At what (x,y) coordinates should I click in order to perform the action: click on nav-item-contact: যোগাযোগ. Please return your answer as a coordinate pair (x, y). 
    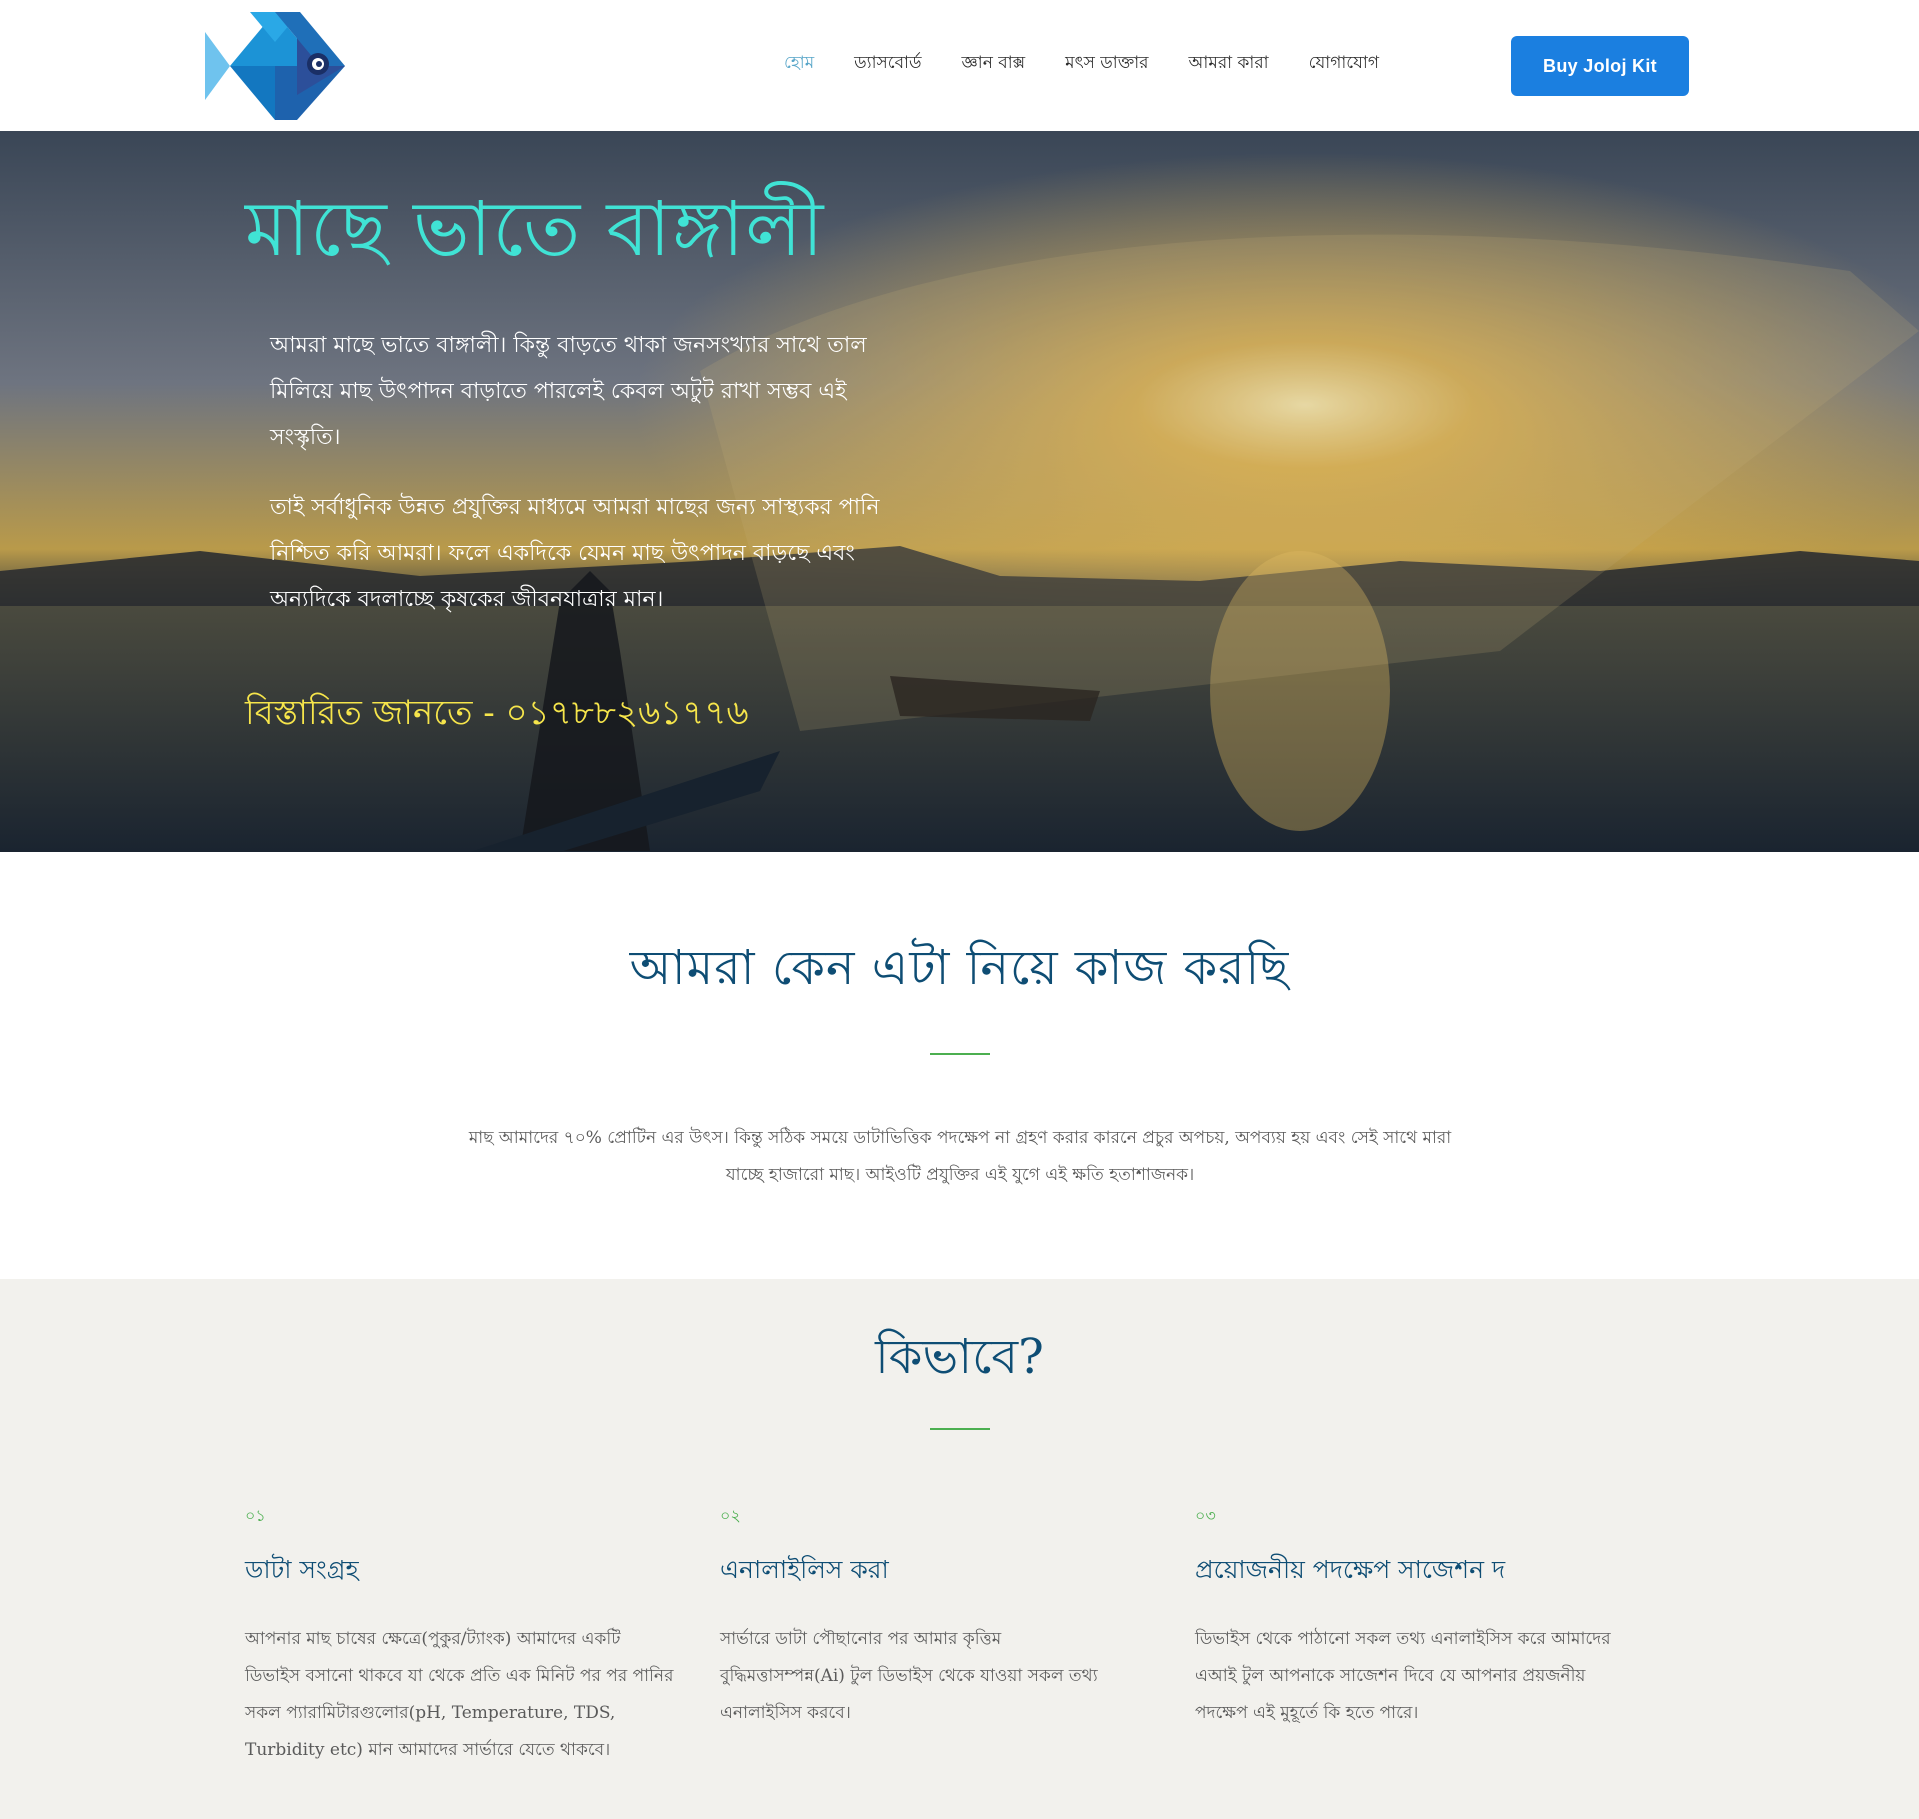
    Looking at the image, I should click on (1344, 64).